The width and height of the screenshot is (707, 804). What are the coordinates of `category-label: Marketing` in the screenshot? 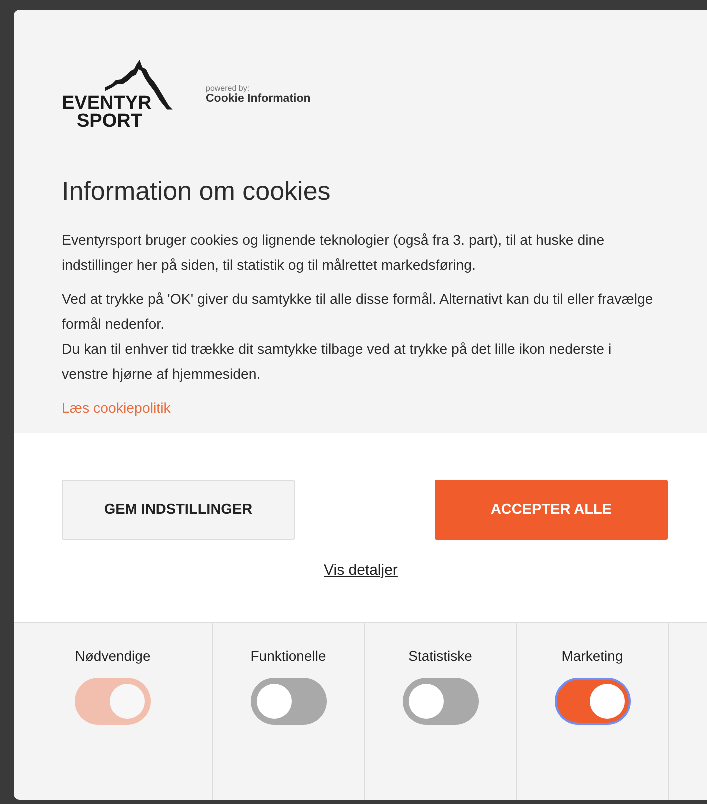 It's located at (593, 656).